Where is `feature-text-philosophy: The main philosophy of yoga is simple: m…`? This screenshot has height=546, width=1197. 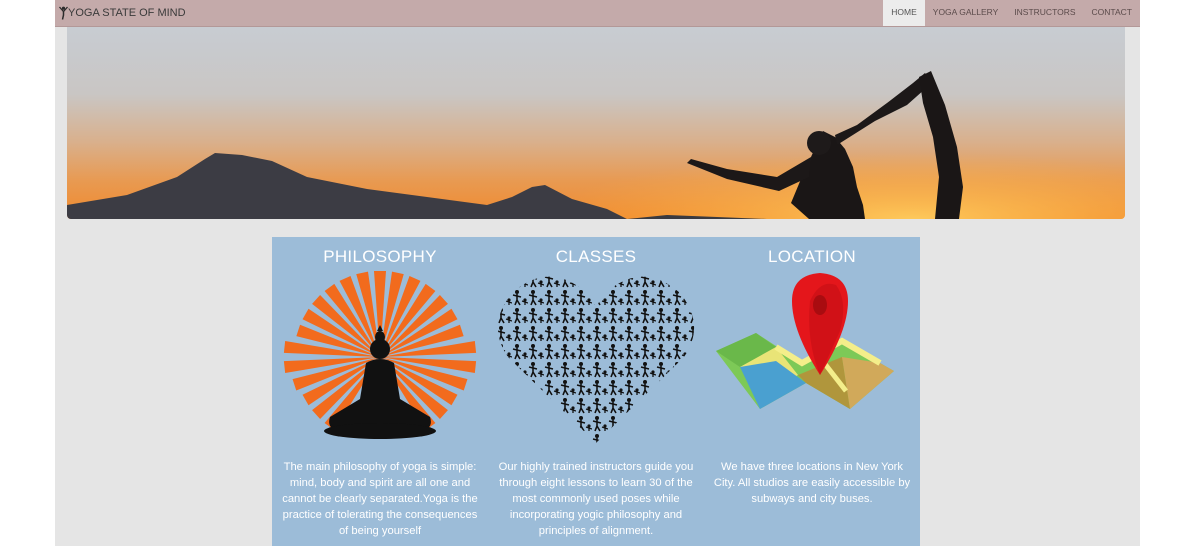 feature-text-philosophy: The main philosophy of yoga is simple: m… is located at coordinates (380, 499).